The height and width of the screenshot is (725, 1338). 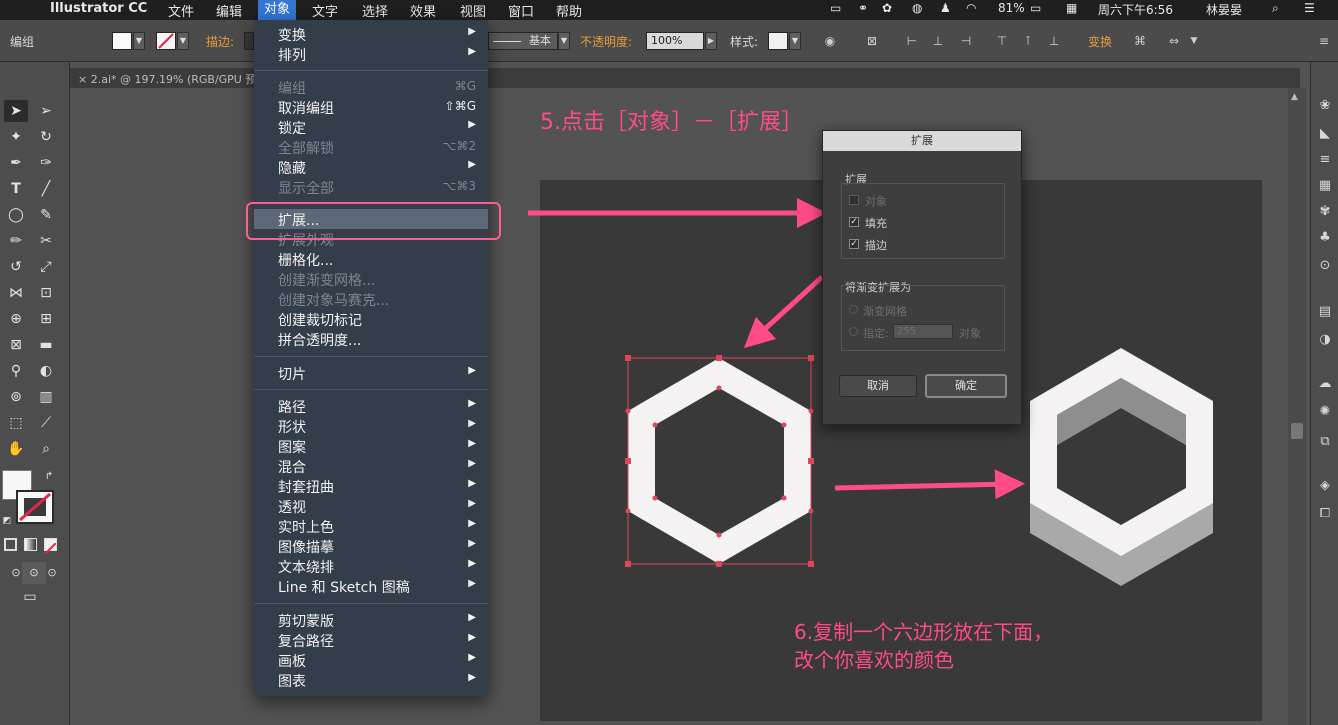 What do you see at coordinates (1325, 266) in the screenshot?
I see `graphic-styles-icon: ⊙` at bounding box center [1325, 266].